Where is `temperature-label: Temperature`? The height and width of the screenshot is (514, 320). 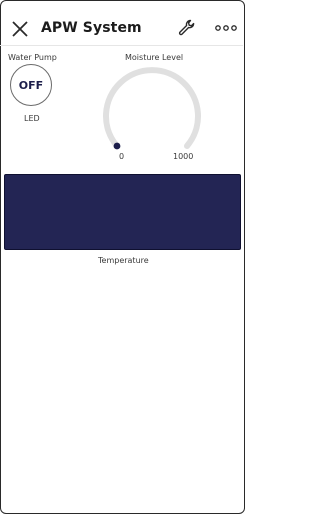
temperature-label: Temperature is located at coordinates (123, 260).